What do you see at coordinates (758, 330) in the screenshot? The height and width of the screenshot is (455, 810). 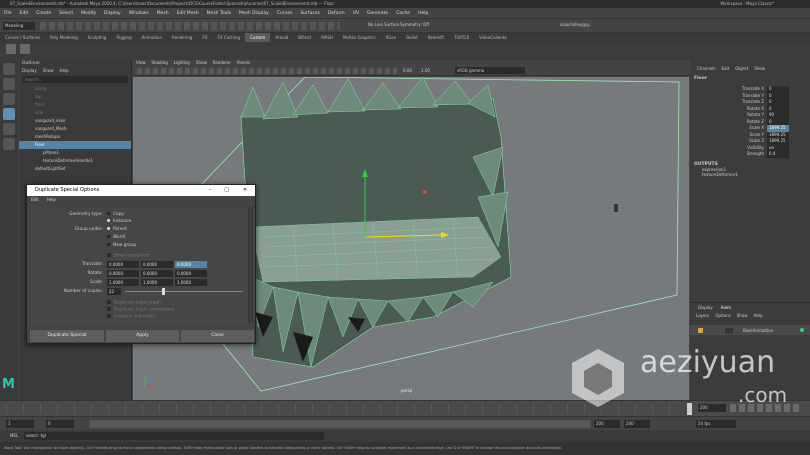 I see `layer-name: BaseAnimation` at bounding box center [758, 330].